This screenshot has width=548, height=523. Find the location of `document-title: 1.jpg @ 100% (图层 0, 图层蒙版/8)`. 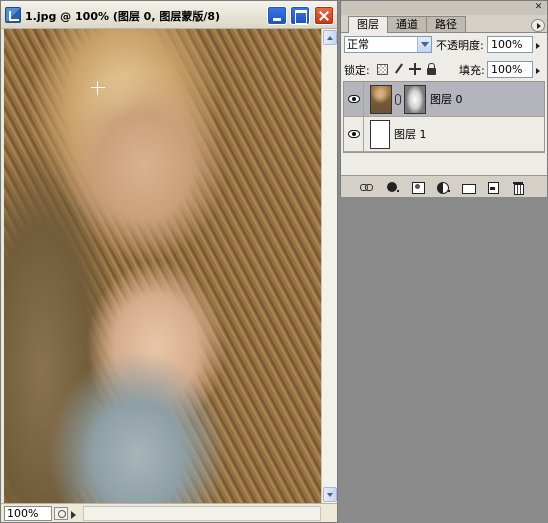

document-title: 1.jpg @ 100% (图层 0, 图层蒙版/8) is located at coordinates (123, 16).